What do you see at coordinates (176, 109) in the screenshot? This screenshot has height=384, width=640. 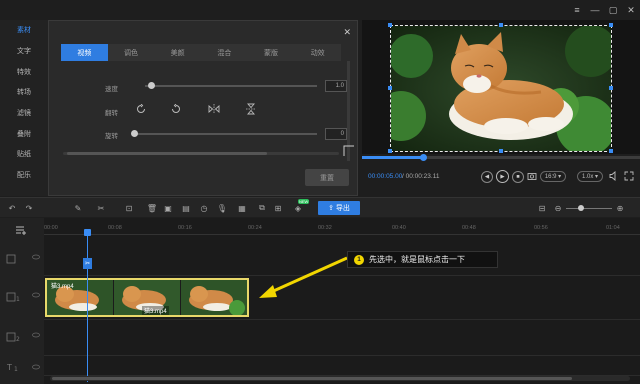 I see `rotate-right-icon` at bounding box center [176, 109].